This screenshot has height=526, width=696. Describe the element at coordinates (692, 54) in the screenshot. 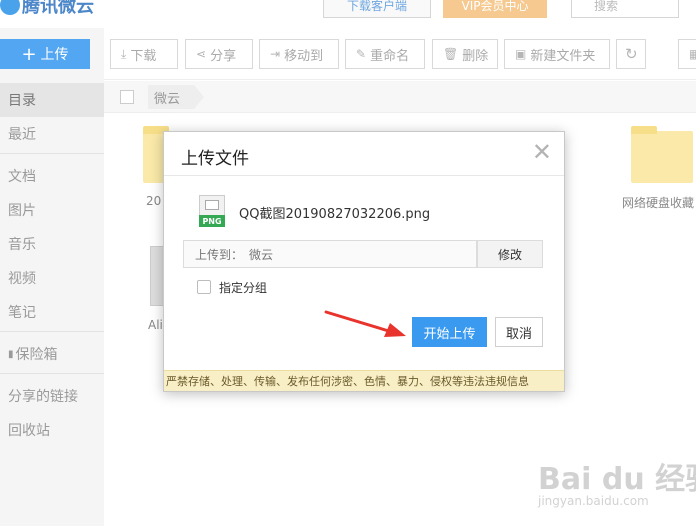

I see `grid-view-icon: ▦` at that location.